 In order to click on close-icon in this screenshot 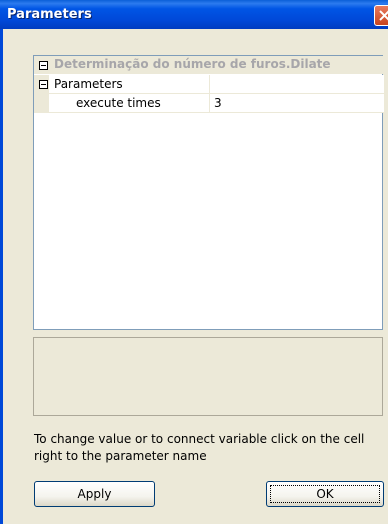, I will do `click(383, 15)`.